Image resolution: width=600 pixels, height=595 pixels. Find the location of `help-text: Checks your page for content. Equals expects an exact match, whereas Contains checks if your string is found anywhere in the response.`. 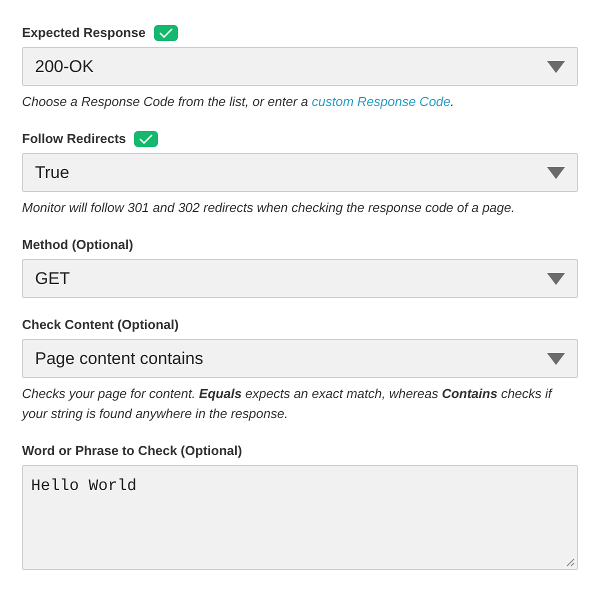

help-text: Checks your page for content. Equals expects an exact match, whereas Contains checks if your string is found anywhere in the response. is located at coordinates (288, 404).